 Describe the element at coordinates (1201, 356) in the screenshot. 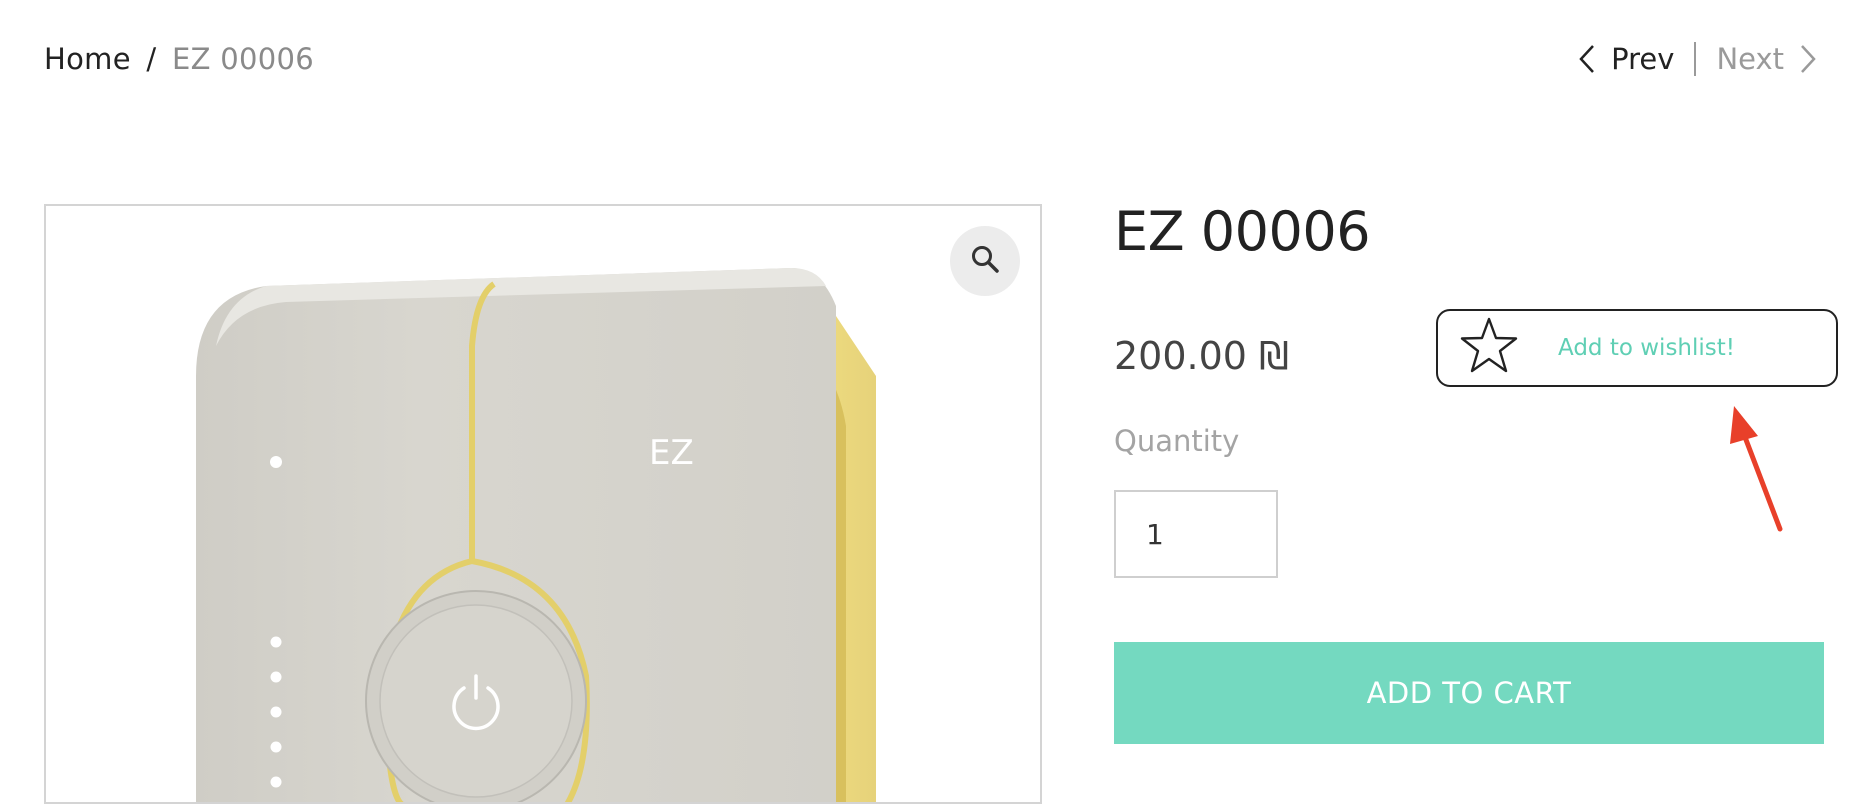

I see `product-price: 200.00 ₪` at that location.